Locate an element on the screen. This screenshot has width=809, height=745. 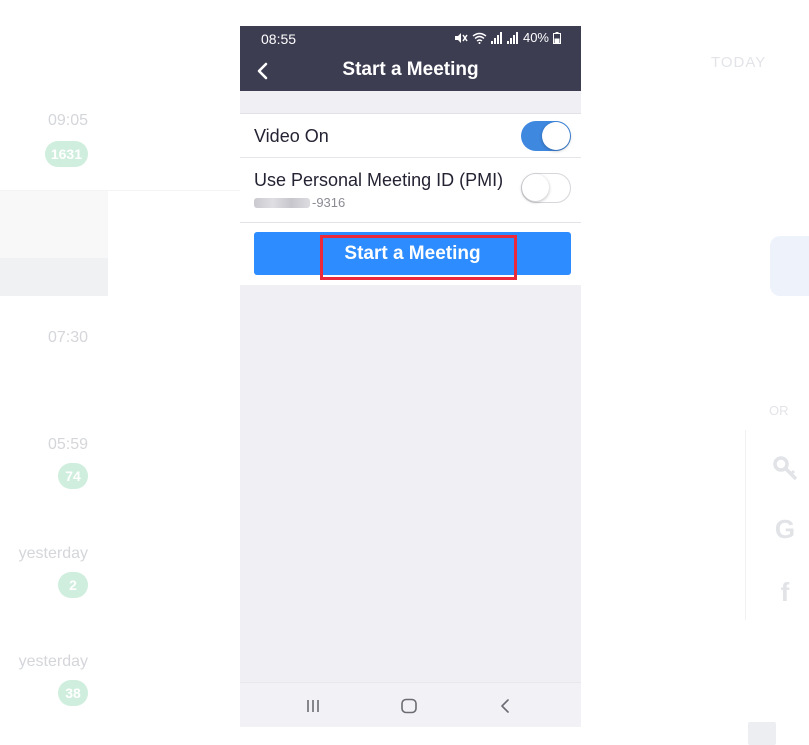
wifi-icon is located at coordinates (479, 38).